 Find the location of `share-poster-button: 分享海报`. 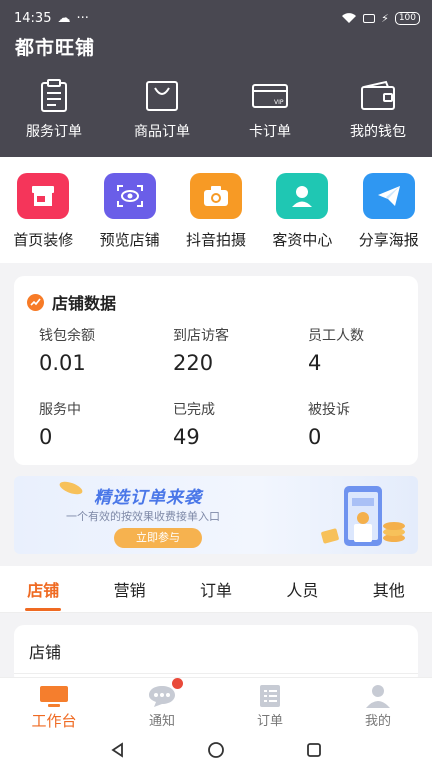

share-poster-button: 分享海报 is located at coordinates (389, 210).